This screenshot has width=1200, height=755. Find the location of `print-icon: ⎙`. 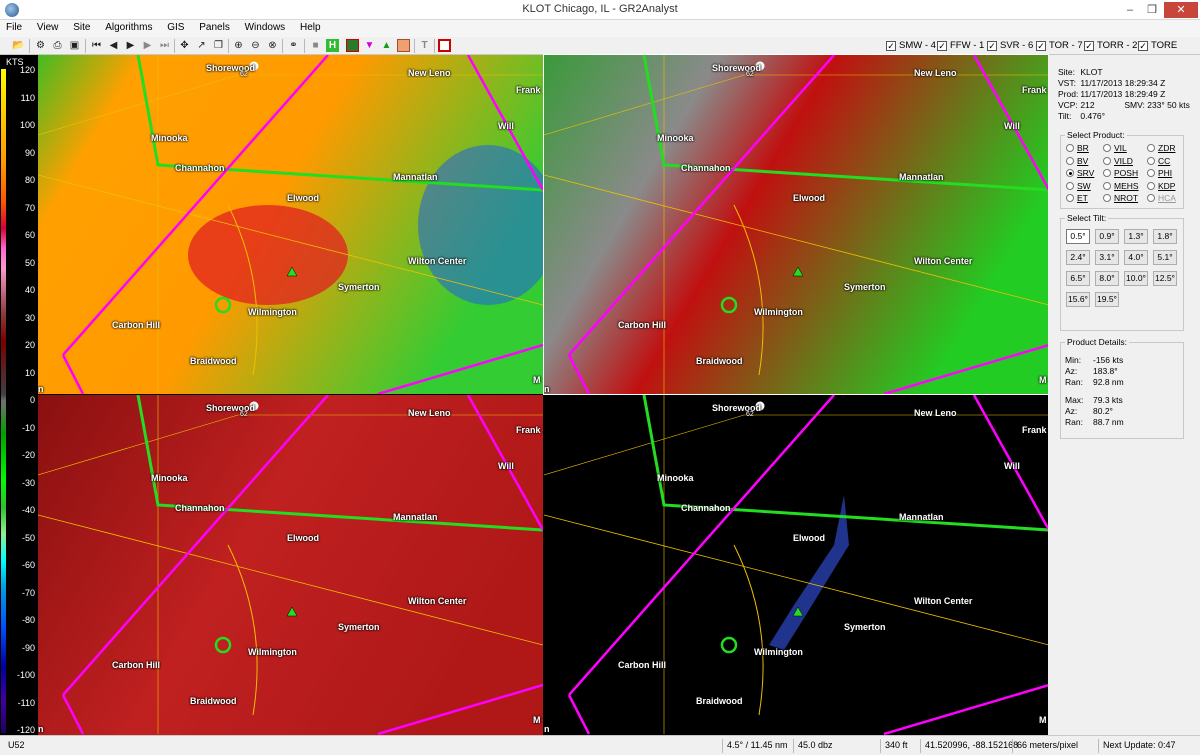

print-icon: ⎙ is located at coordinates (57, 45).